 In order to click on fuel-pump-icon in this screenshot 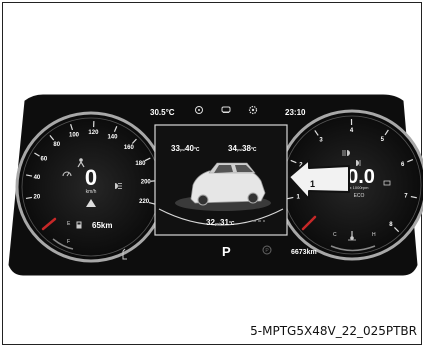, I will do `click(79, 225)`.